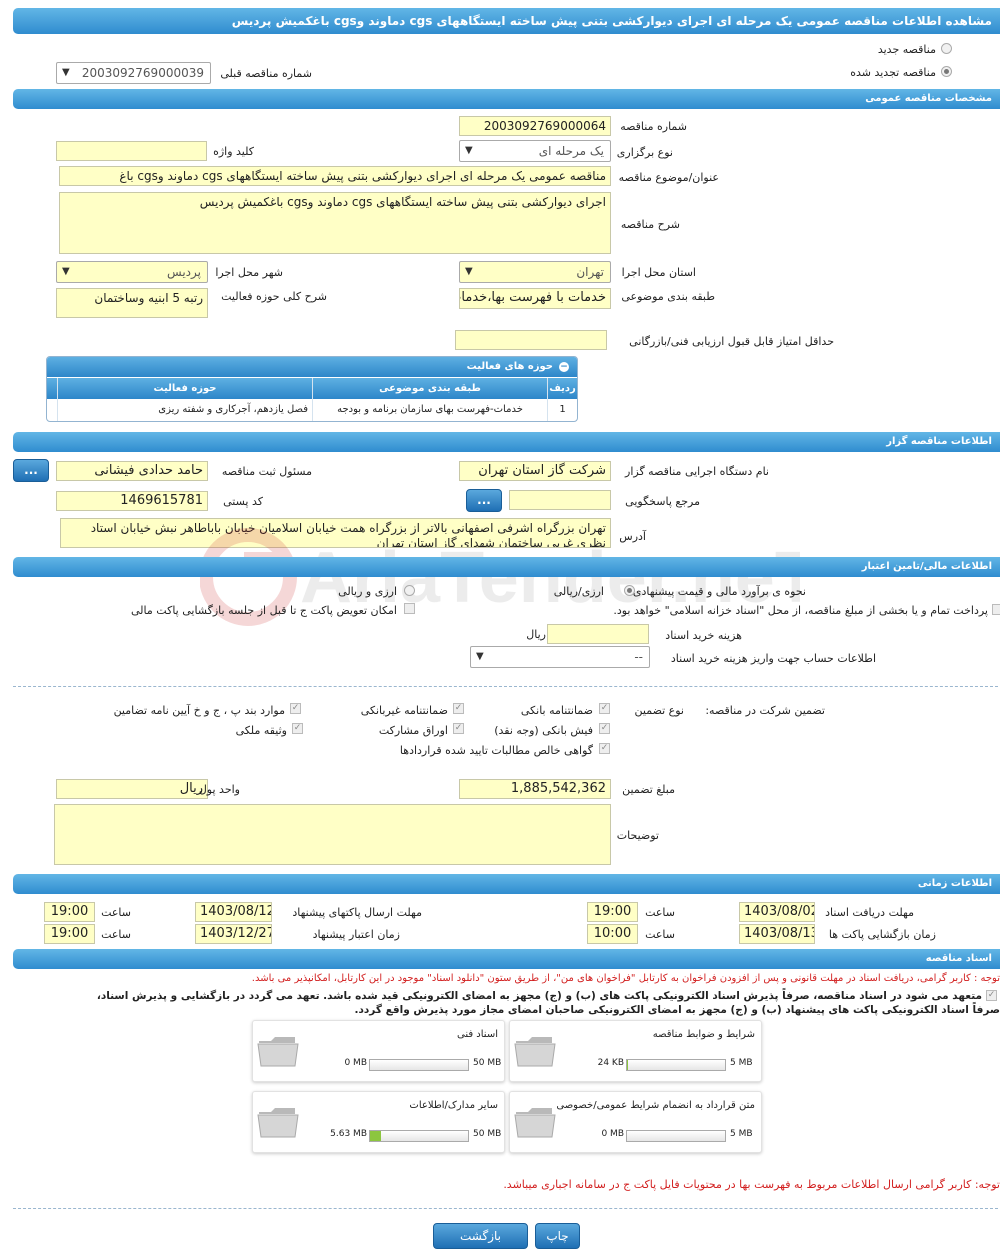 This screenshot has height=1254, width=1000. What do you see at coordinates (116, 912) in the screenshot?
I see `send-time-label: ساعت` at bounding box center [116, 912].